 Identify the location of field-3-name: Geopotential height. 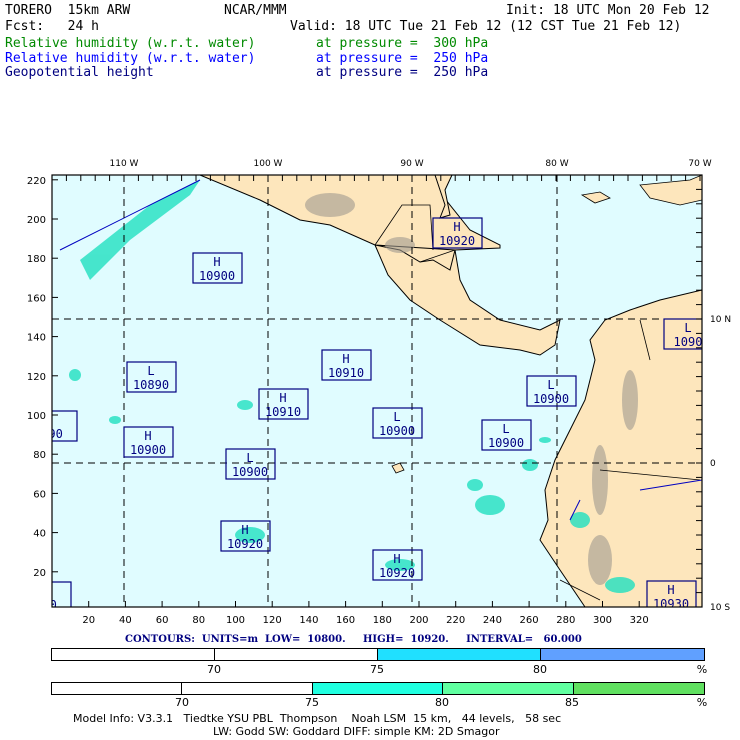
(79, 72).